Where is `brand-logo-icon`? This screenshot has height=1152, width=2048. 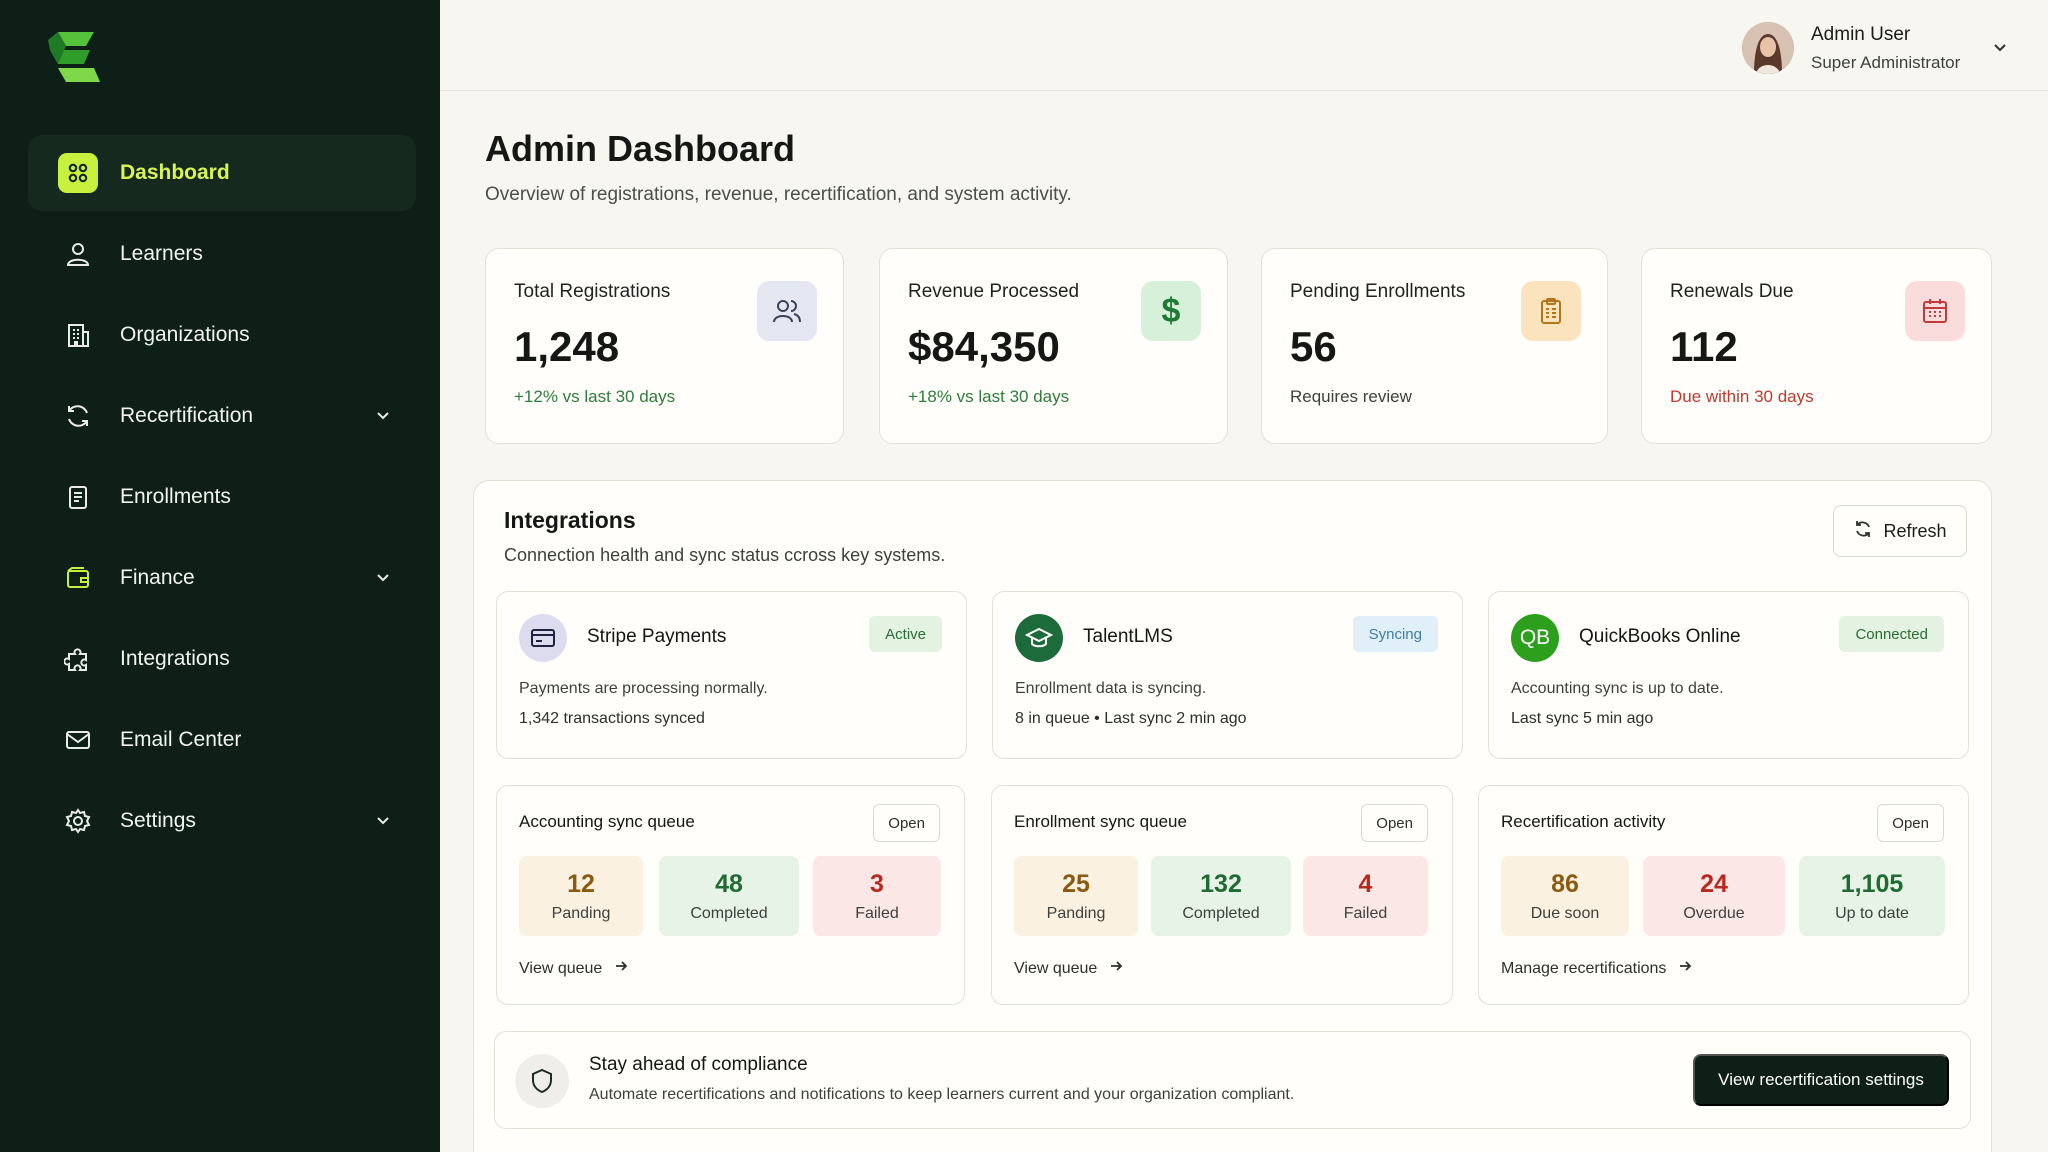
brand-logo-icon is located at coordinates (74, 58).